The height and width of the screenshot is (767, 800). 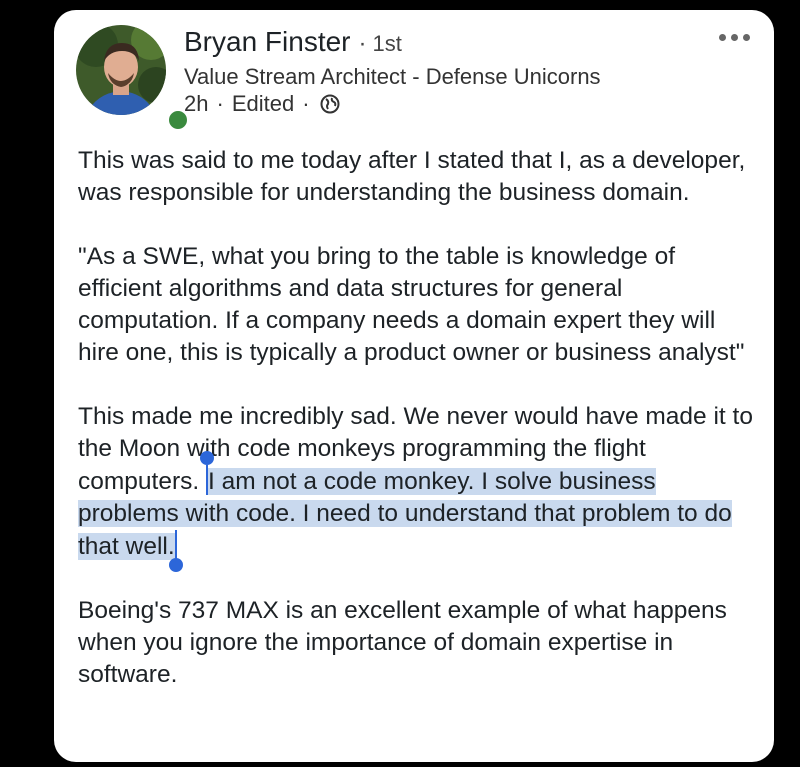 I want to click on globe-icon, so click(x=330, y=104).